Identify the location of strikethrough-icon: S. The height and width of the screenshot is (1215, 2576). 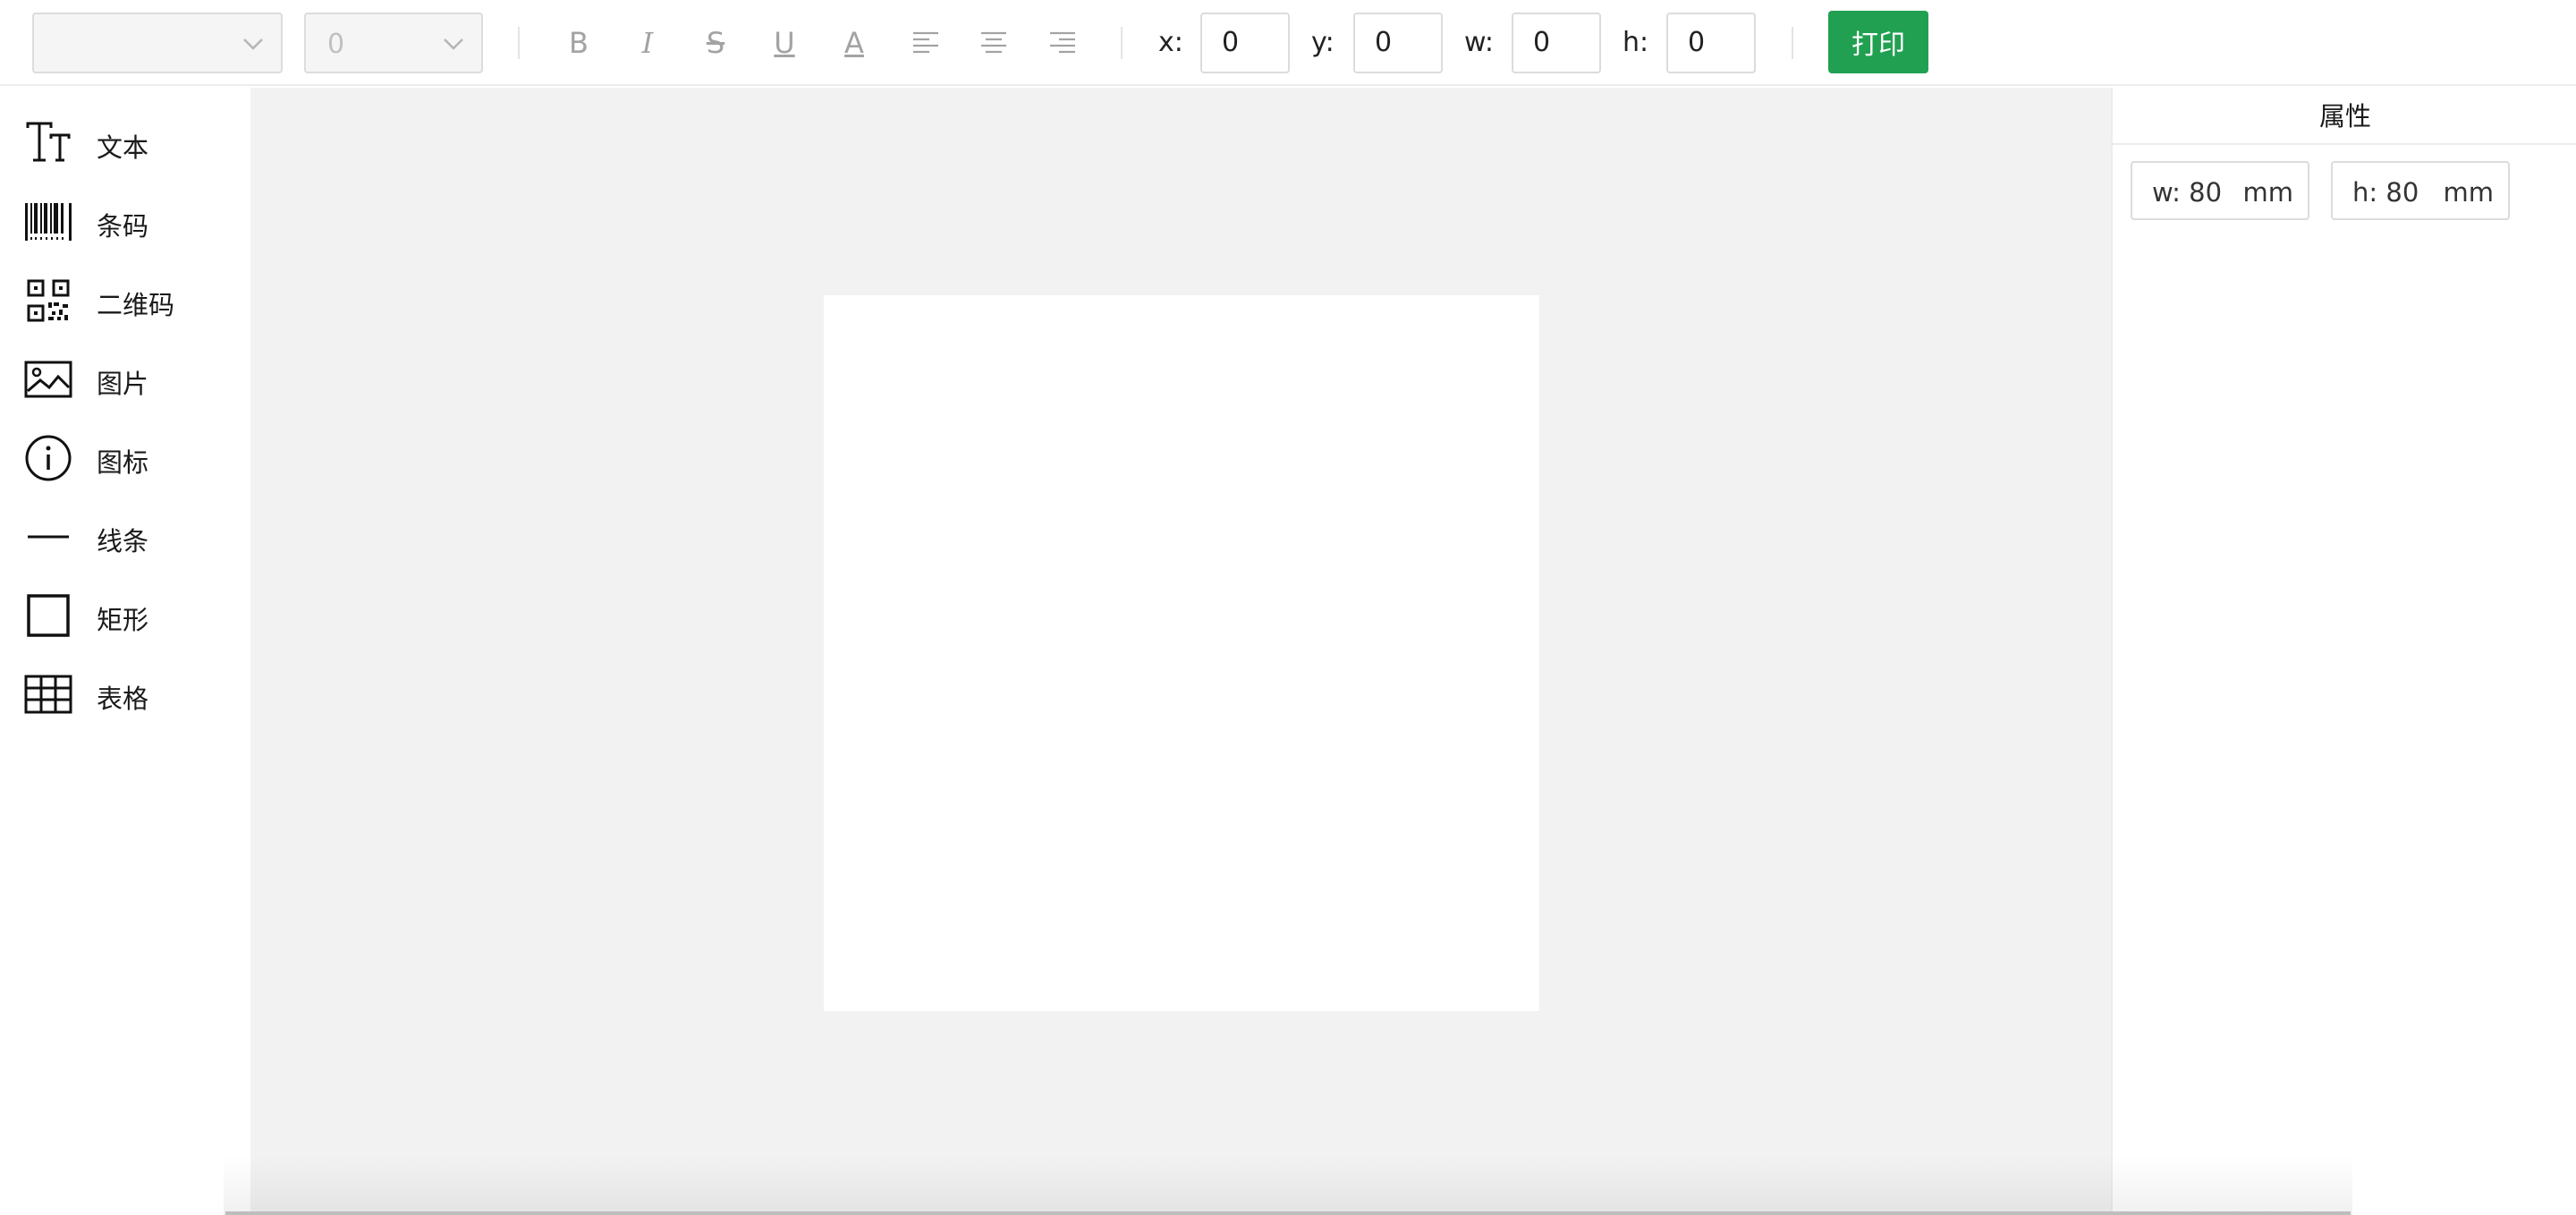
(715, 43).